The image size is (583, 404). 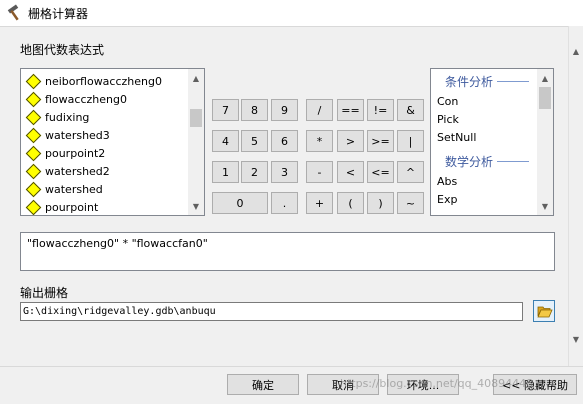 What do you see at coordinates (319, 172) in the screenshot?
I see `calc-key-operator: -` at bounding box center [319, 172].